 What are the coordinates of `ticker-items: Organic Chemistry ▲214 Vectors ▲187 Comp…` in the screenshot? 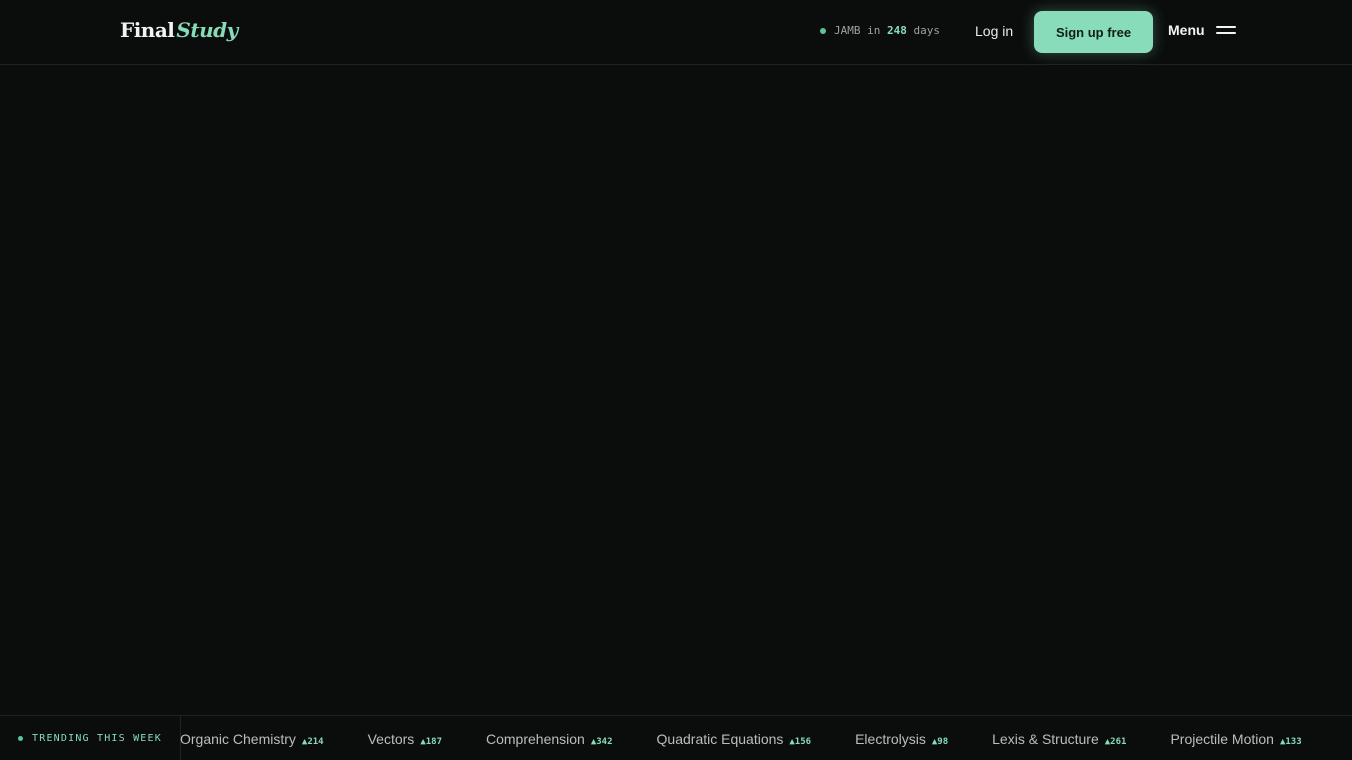 It's located at (763, 738).